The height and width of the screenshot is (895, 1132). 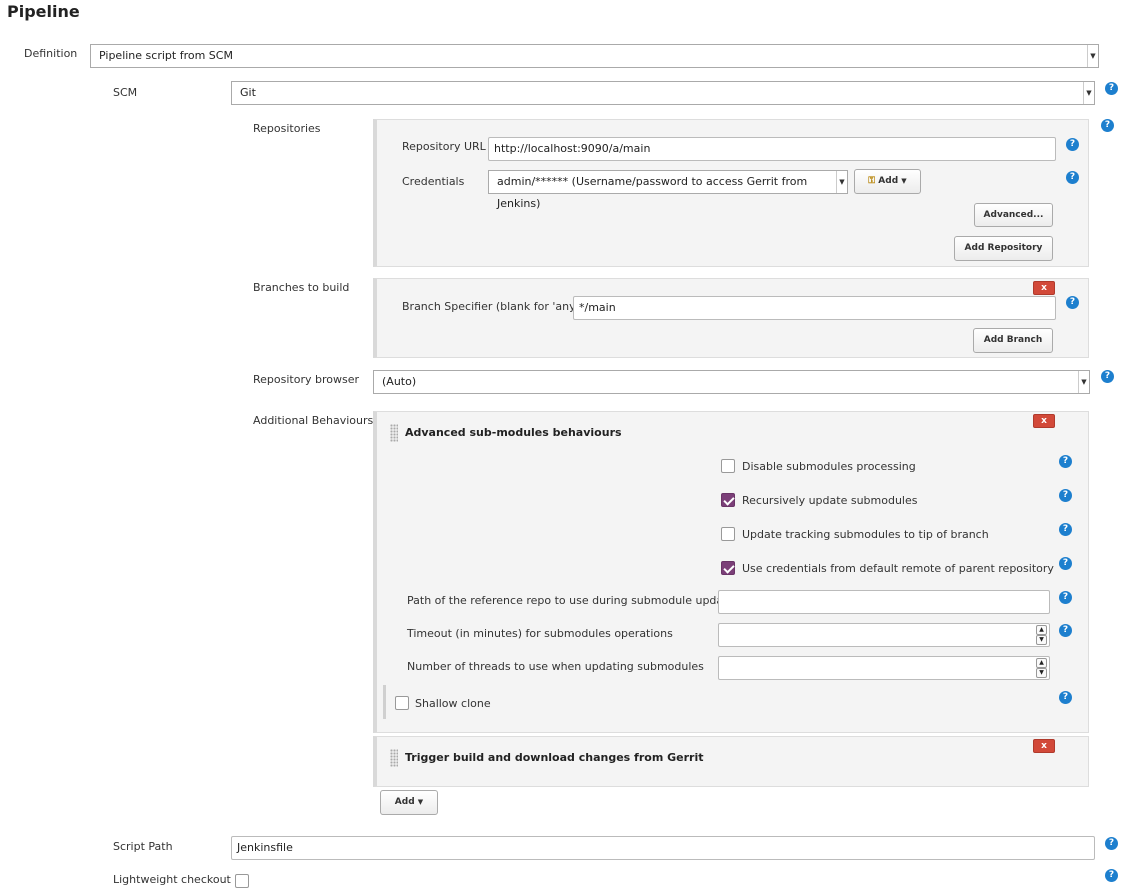 What do you see at coordinates (731, 382) in the screenshot?
I see `repository-browser-select: (Auto) ▼` at bounding box center [731, 382].